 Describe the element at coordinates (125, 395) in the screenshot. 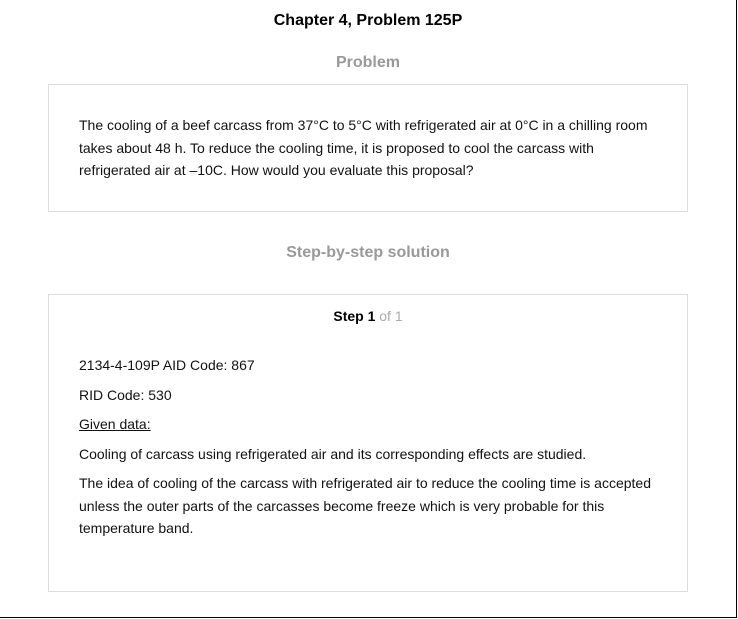

I see `rid-code-line: RID Code: 530` at that location.